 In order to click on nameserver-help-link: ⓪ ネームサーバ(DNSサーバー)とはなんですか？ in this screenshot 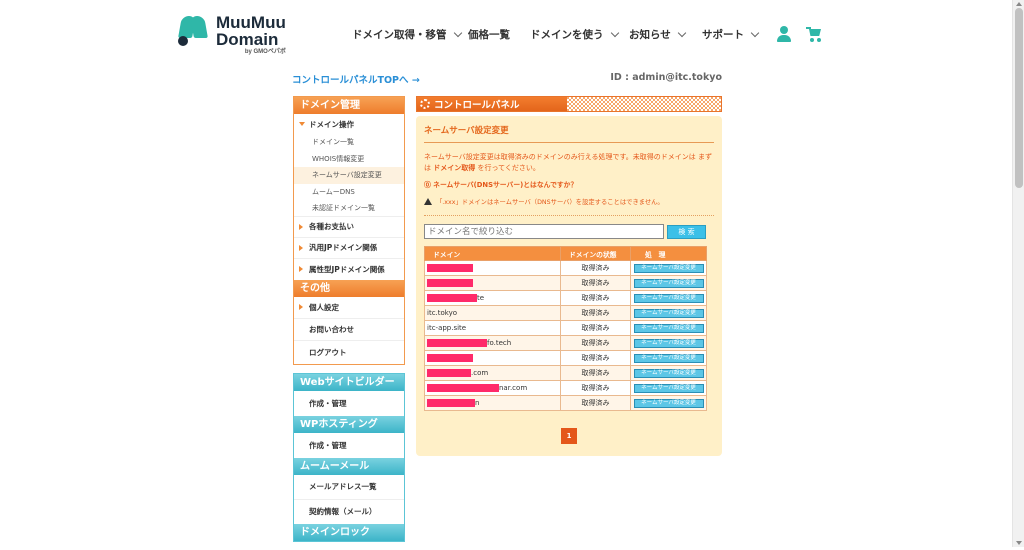, I will do `click(569, 184)`.